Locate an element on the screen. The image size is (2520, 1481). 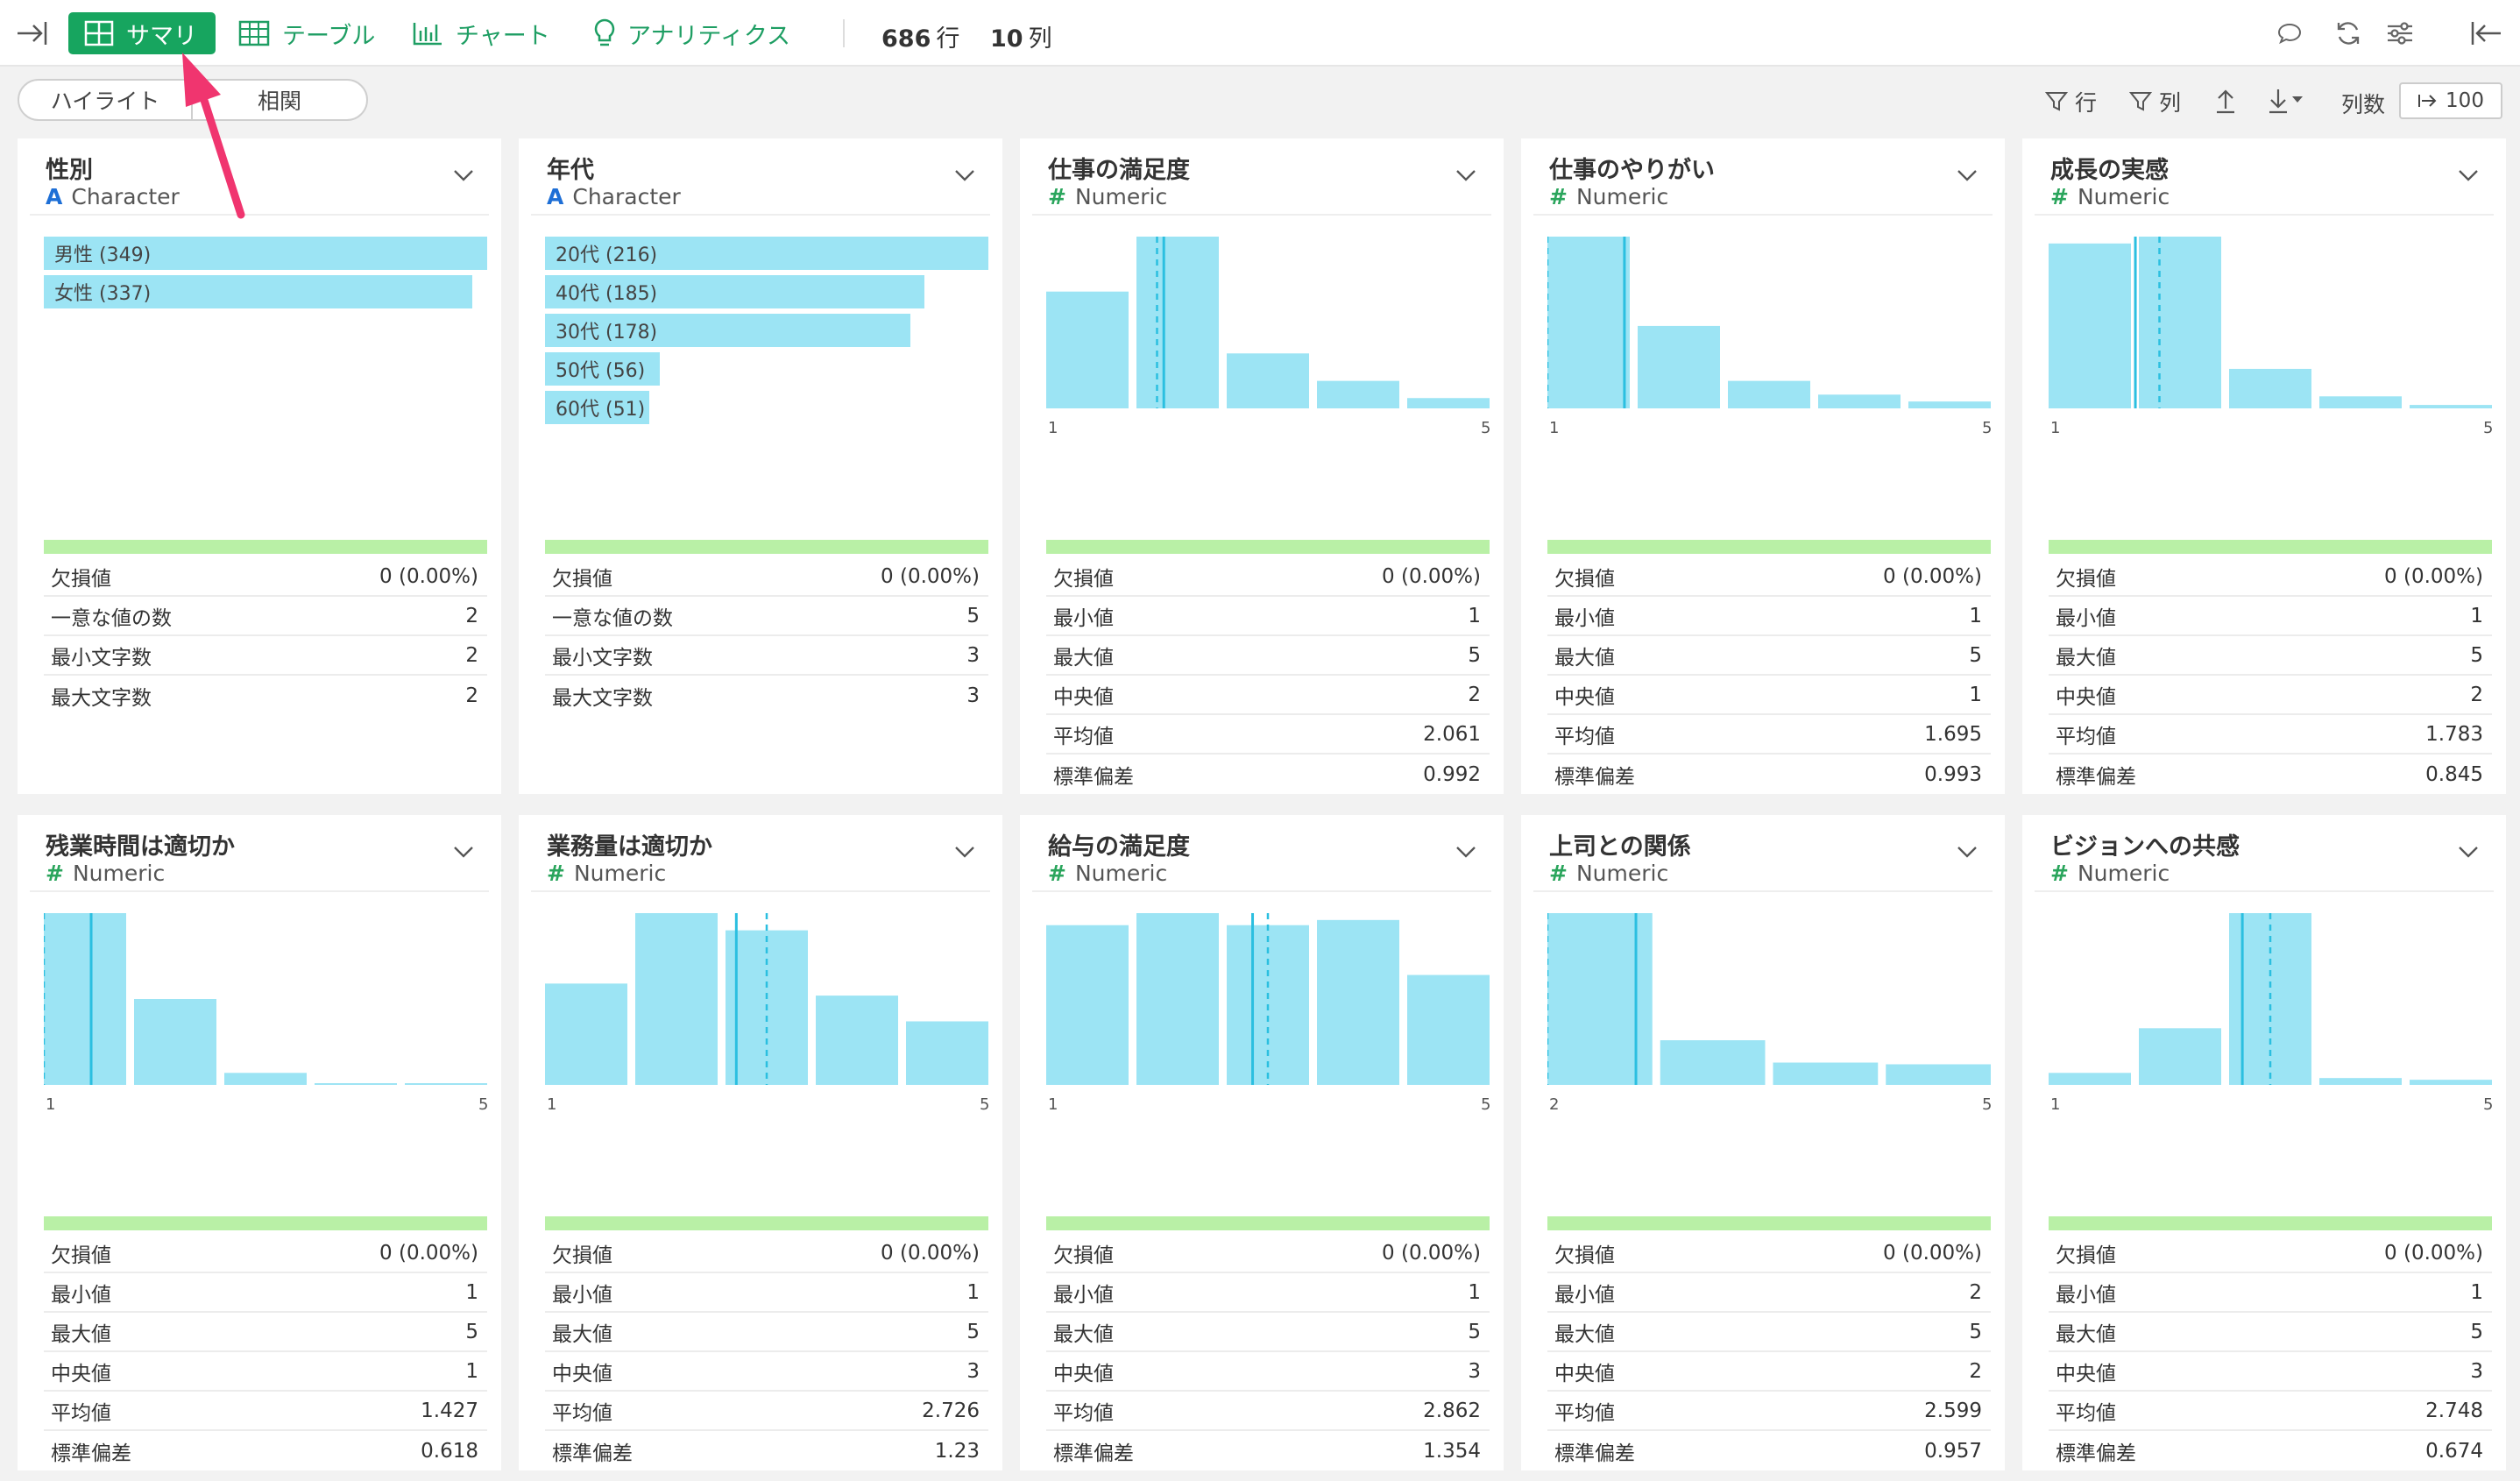
settings-sliders-icon is located at coordinates (2400, 33).